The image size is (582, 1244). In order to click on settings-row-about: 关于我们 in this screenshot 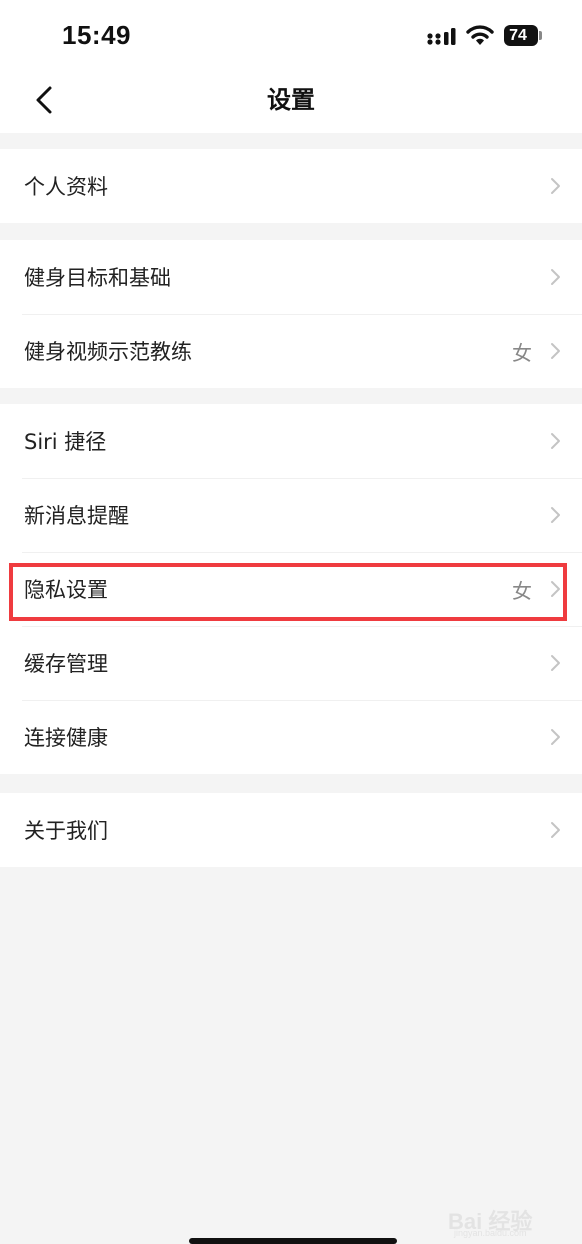, I will do `click(291, 830)`.